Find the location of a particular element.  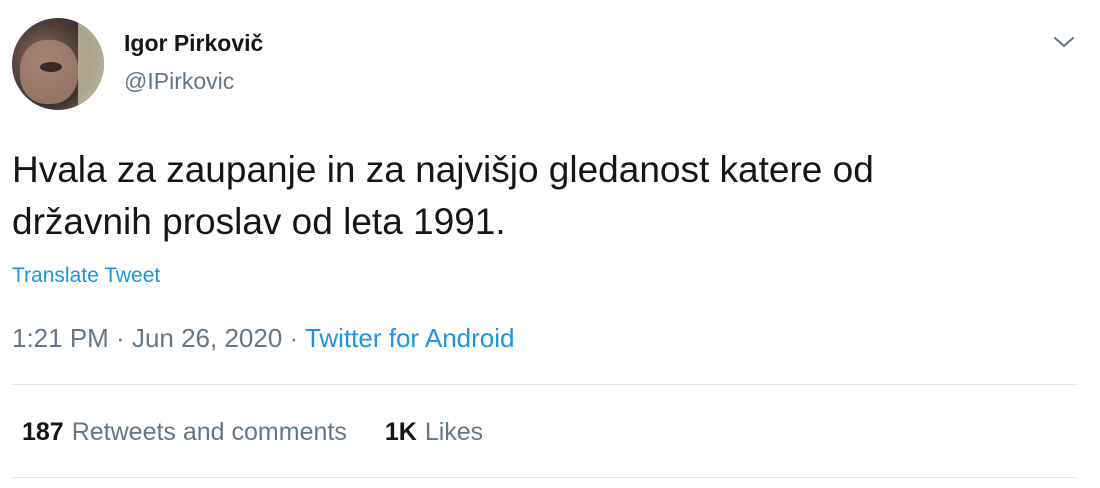

tweet-stats: 187 Retweets and comments 1K Likes is located at coordinates (252, 432).